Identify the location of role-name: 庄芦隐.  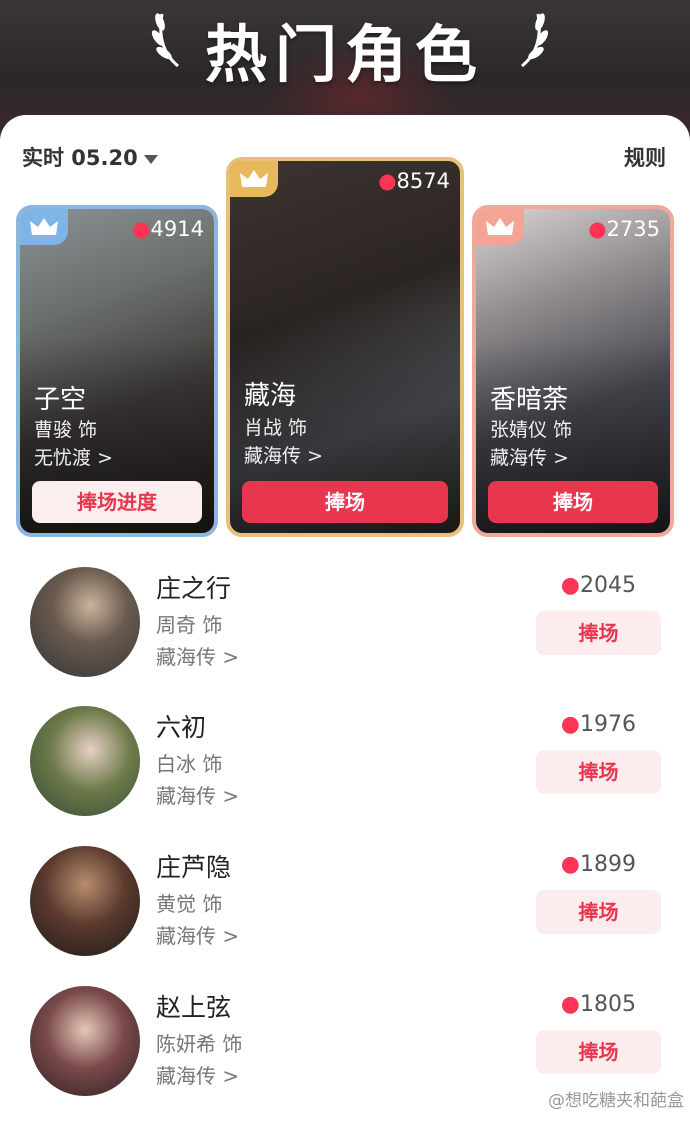
(194, 867).